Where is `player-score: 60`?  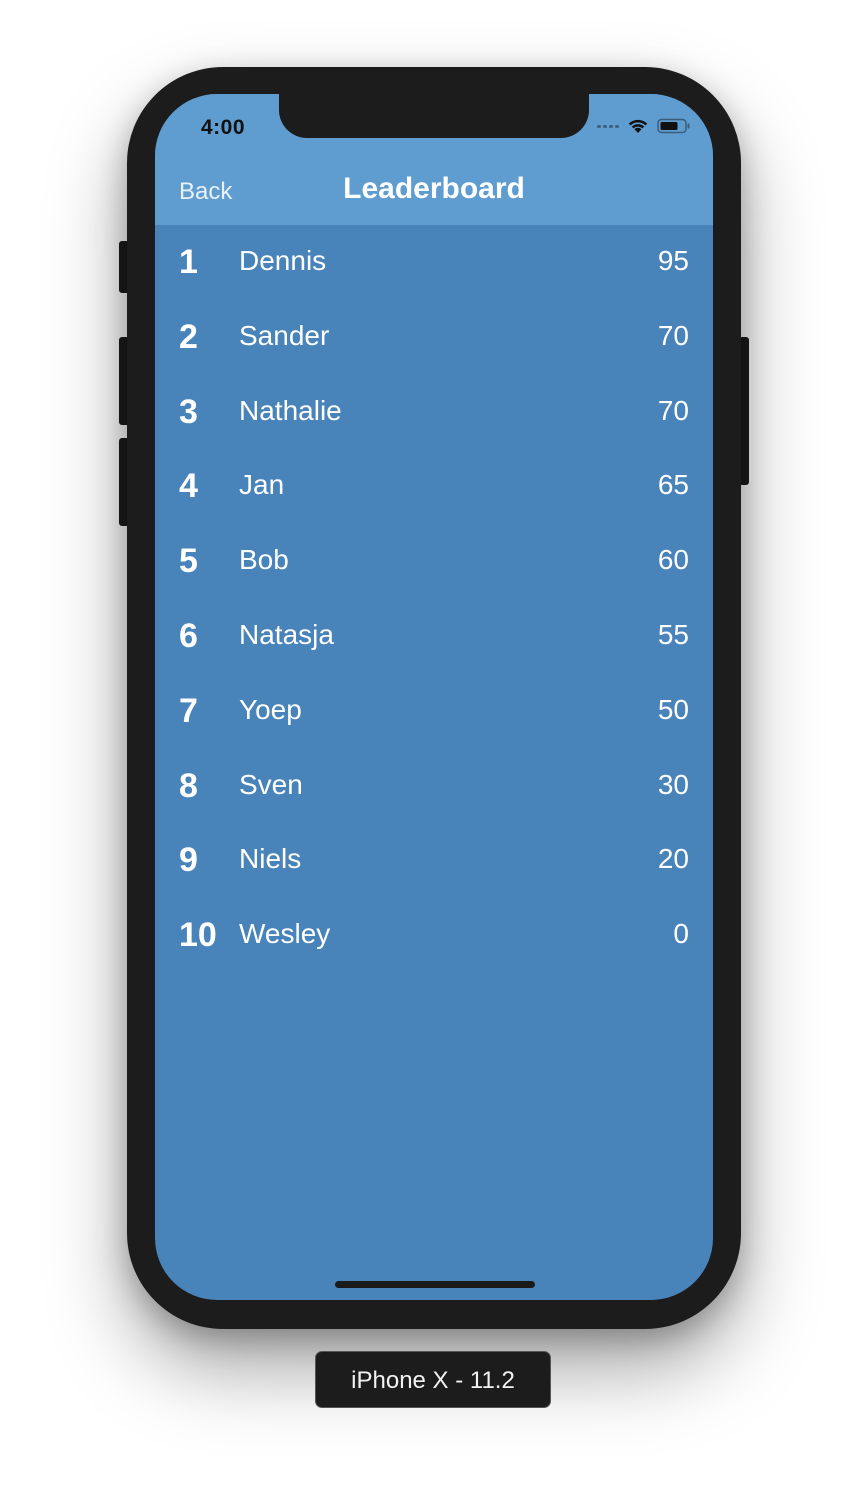 player-score: 60 is located at coordinates (673, 560).